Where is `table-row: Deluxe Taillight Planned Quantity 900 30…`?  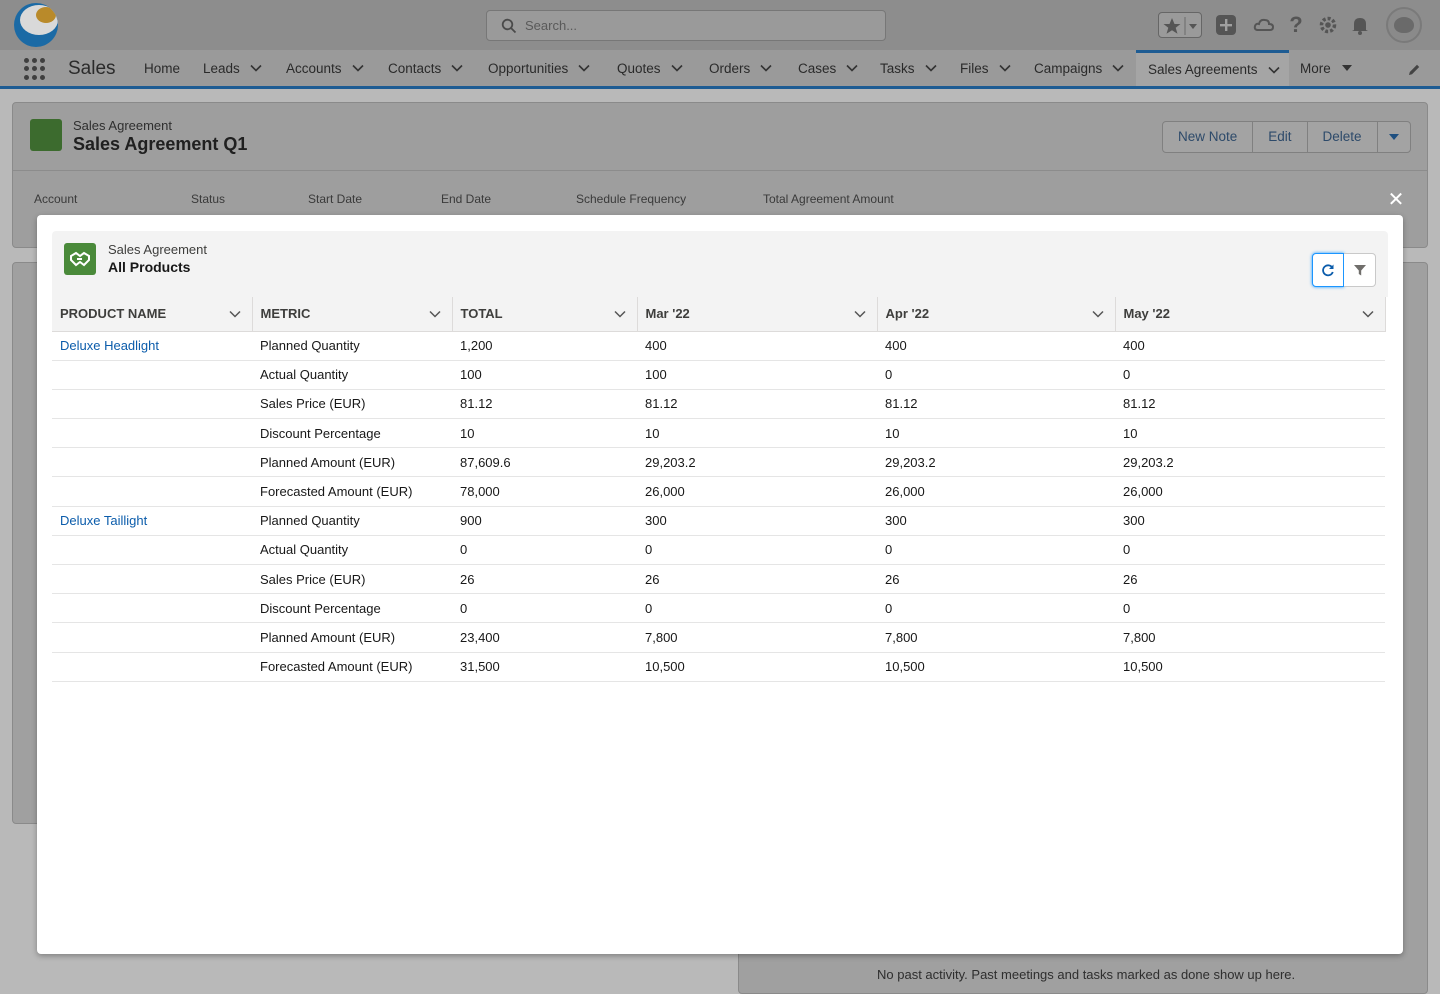 table-row: Deluxe Taillight Planned Quantity 900 30… is located at coordinates (718, 521).